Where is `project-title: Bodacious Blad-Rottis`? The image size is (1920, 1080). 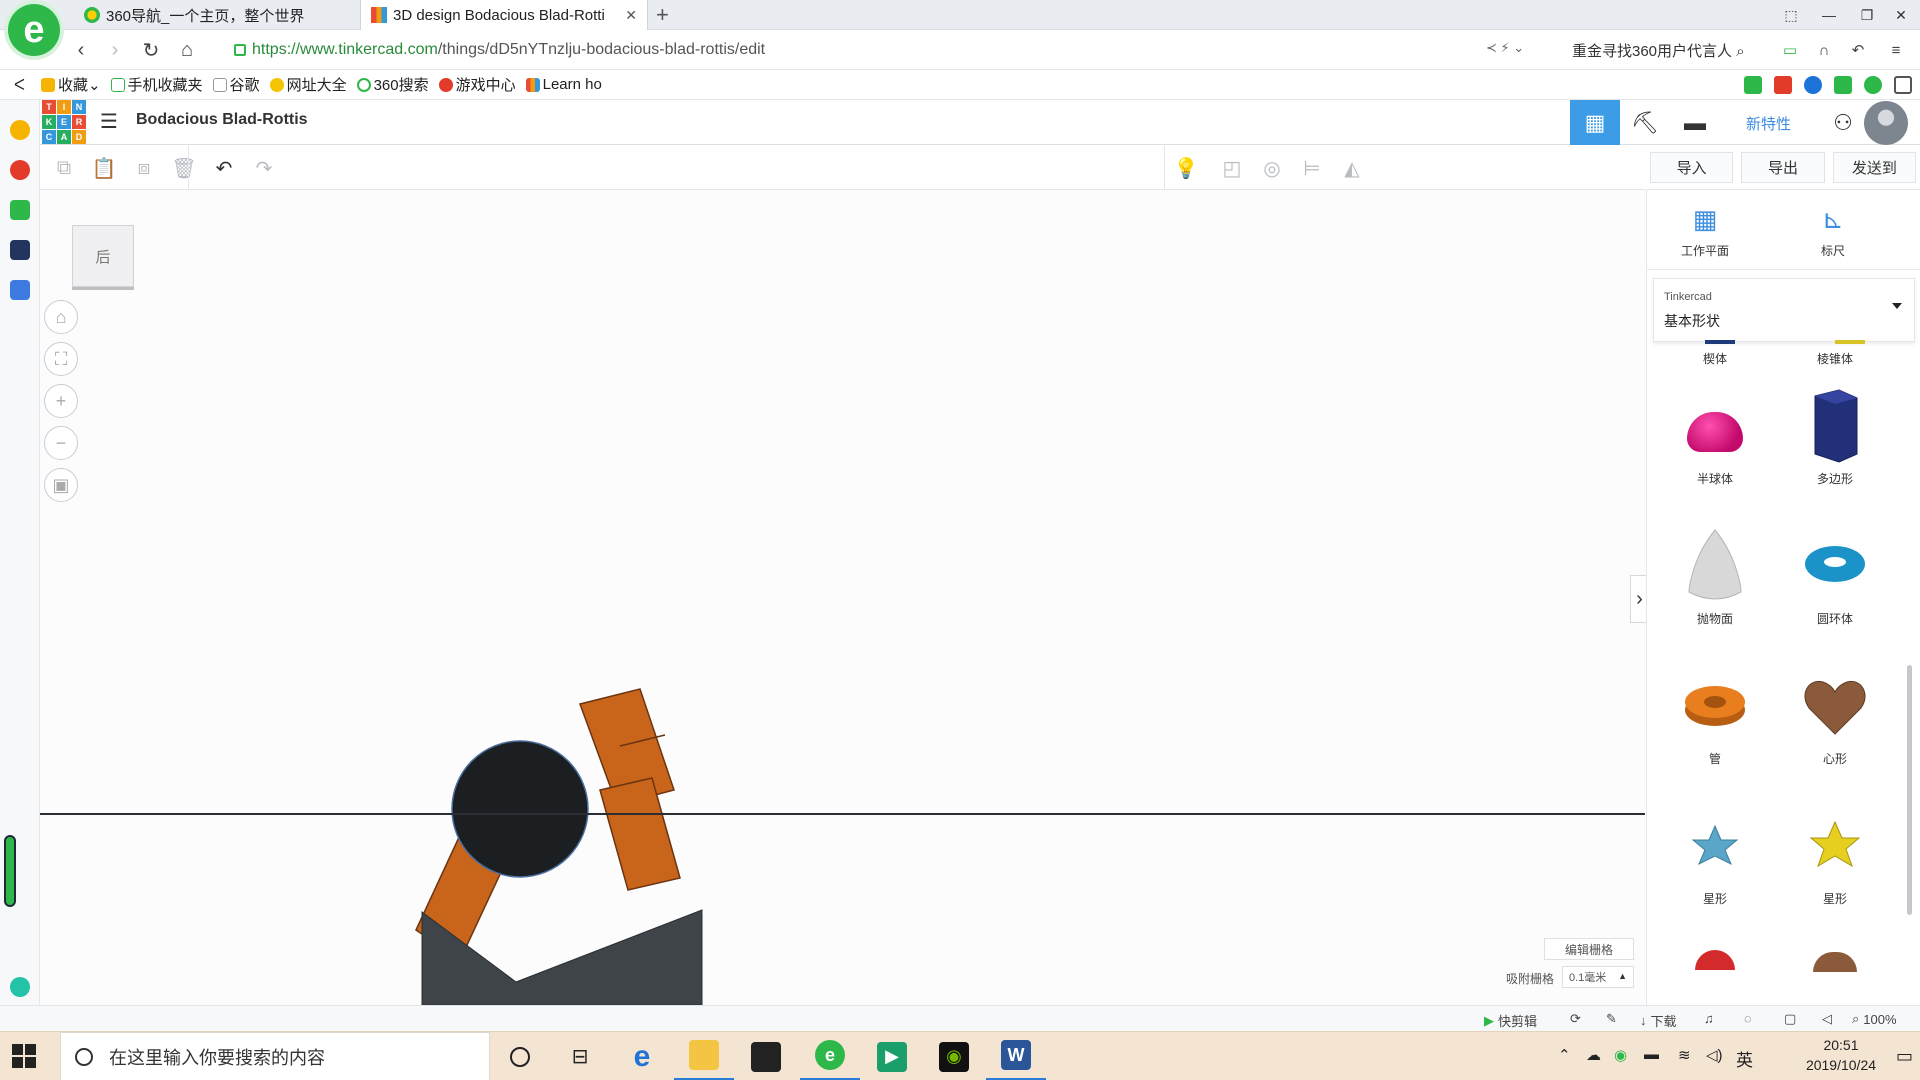
project-title: Bodacious Blad-Rottis is located at coordinates (222, 120).